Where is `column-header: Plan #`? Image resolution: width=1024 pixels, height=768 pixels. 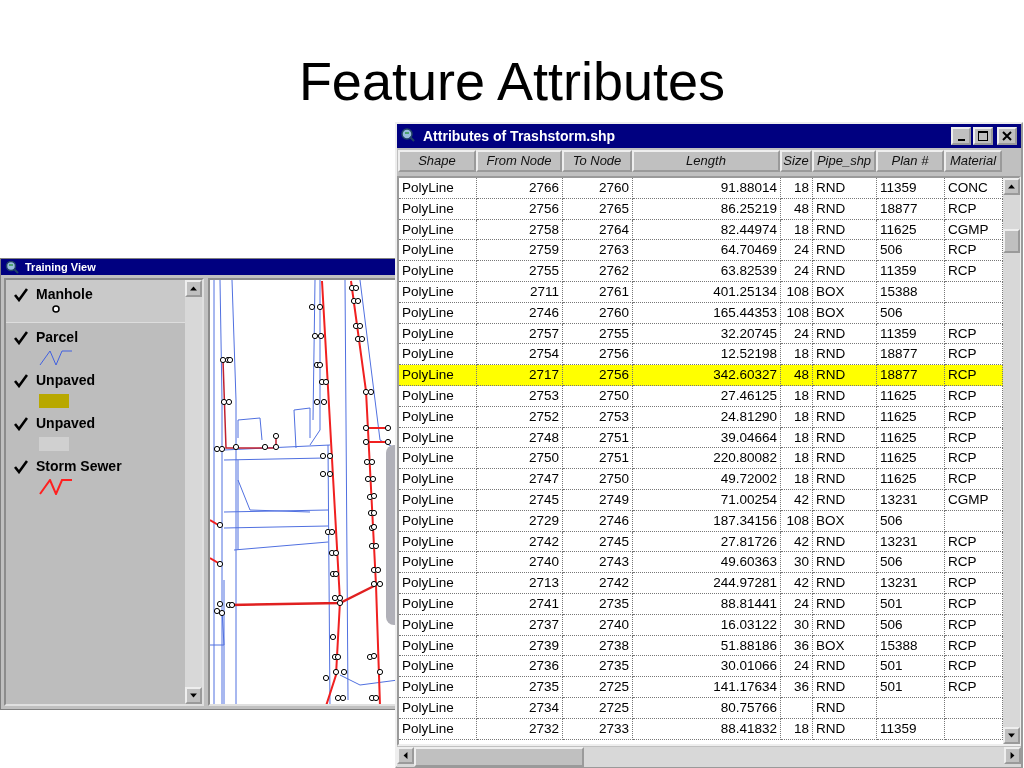 column-header: Plan # is located at coordinates (910, 161).